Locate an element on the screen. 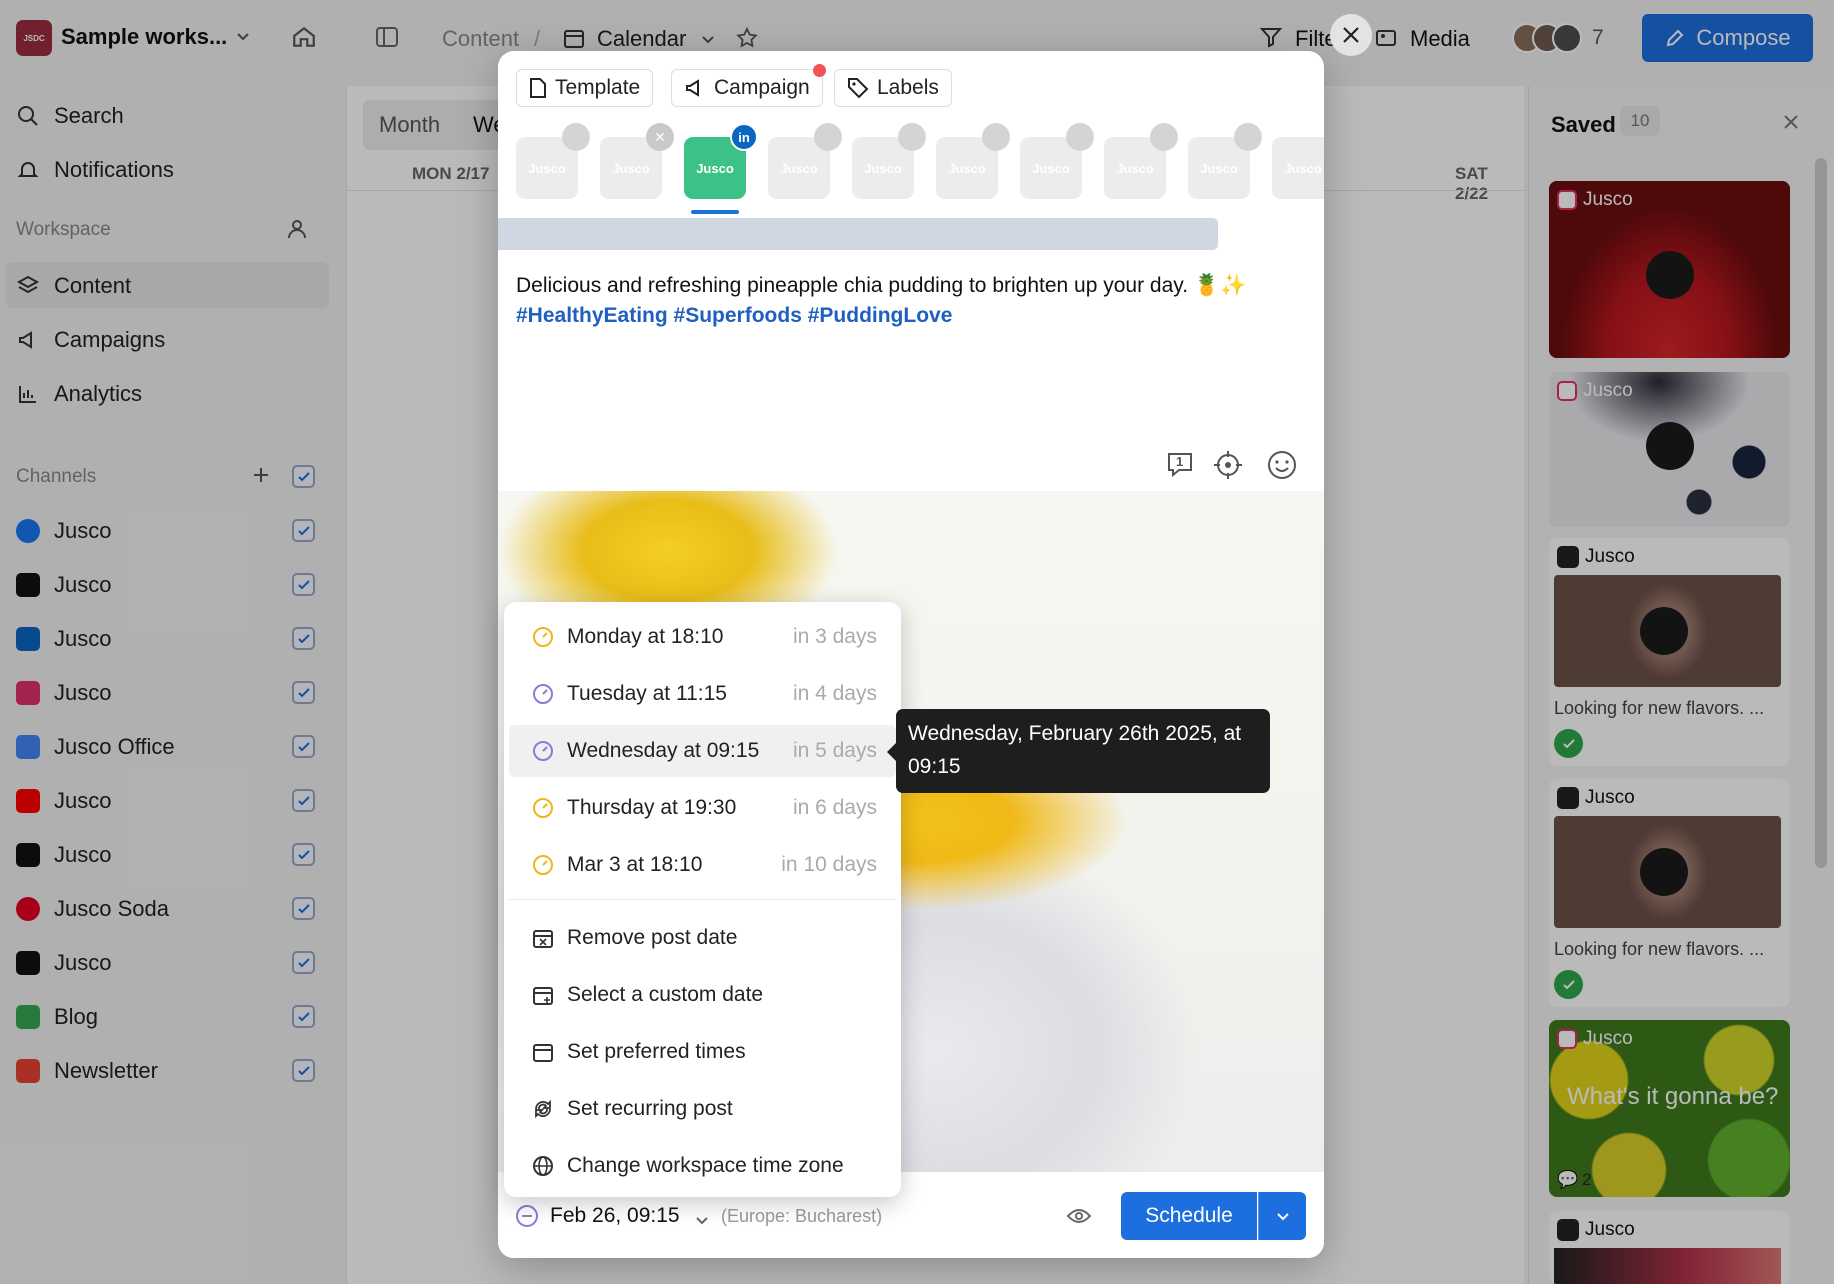 This screenshot has width=1834, height=1284. scheduled-date: Feb 26, 09:15 is located at coordinates (615, 1216).